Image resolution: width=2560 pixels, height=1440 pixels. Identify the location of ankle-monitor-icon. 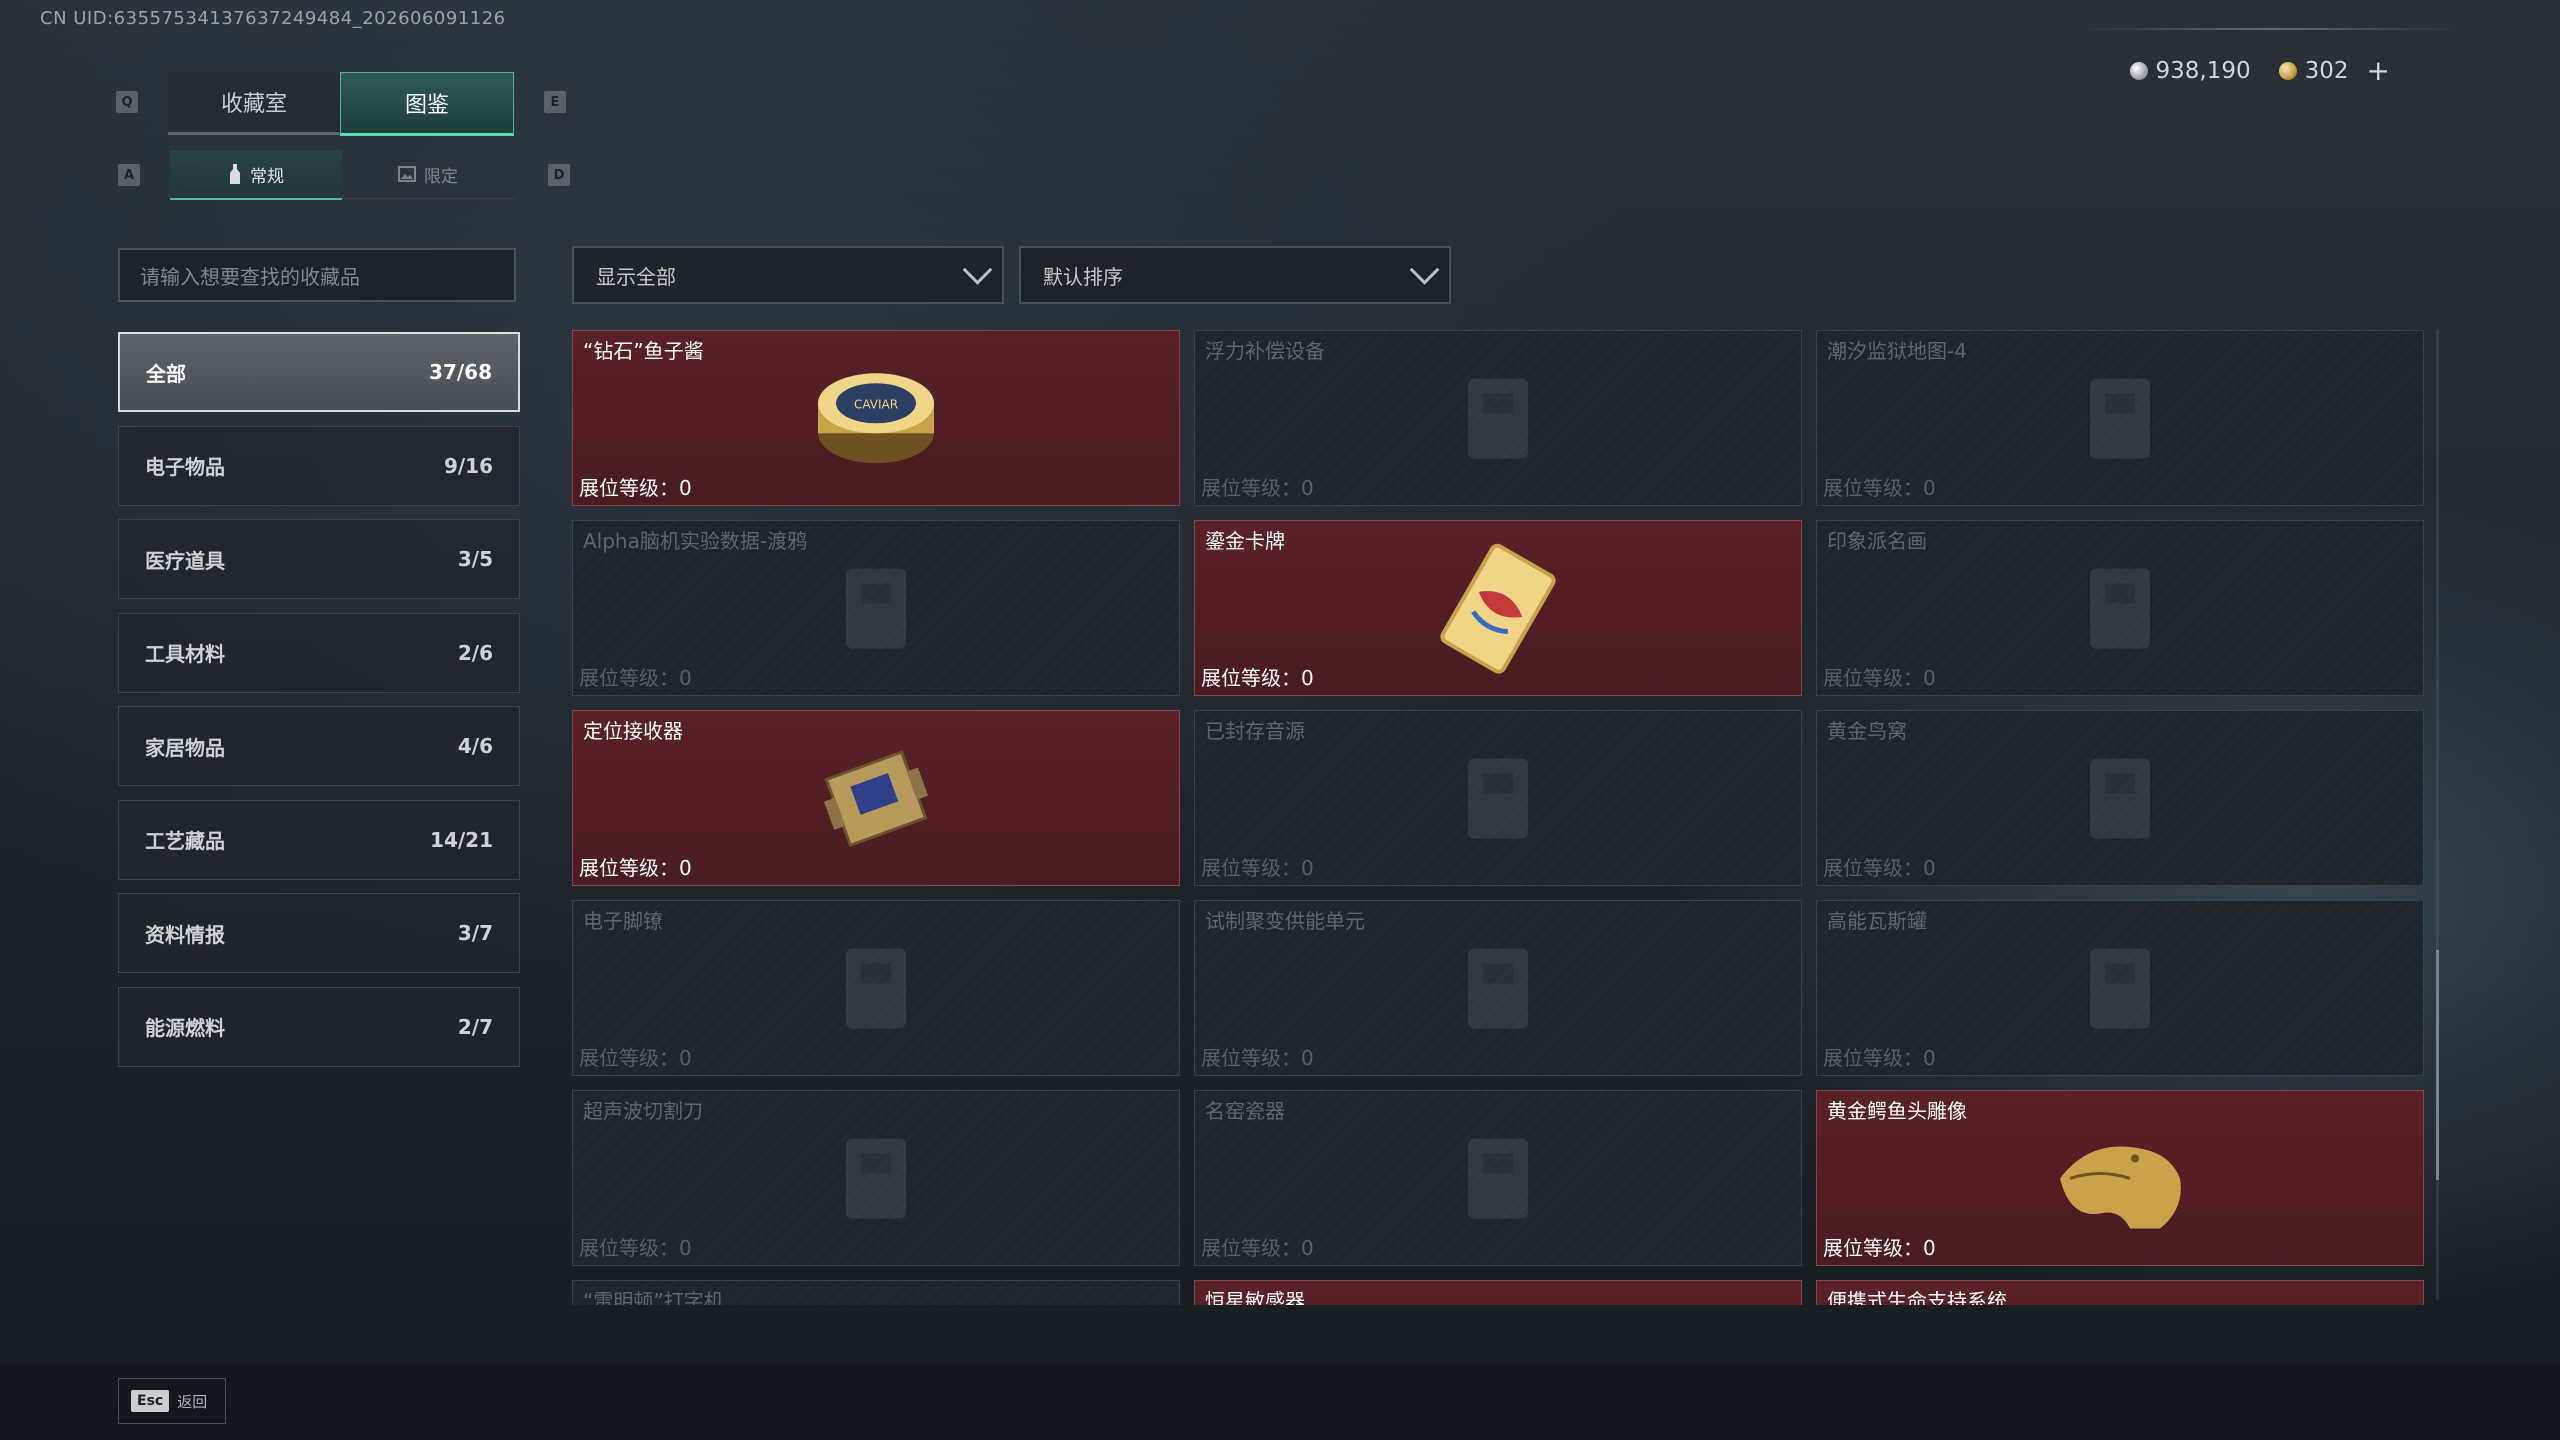
(876, 990).